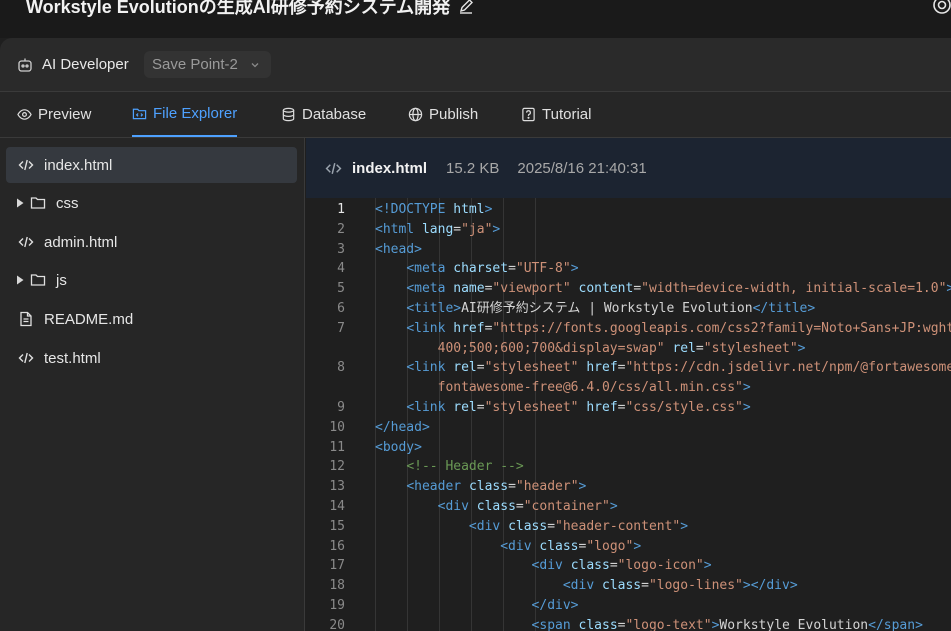 The image size is (951, 631). I want to click on code-line: 15 <div class="header-content">, so click(628, 527).